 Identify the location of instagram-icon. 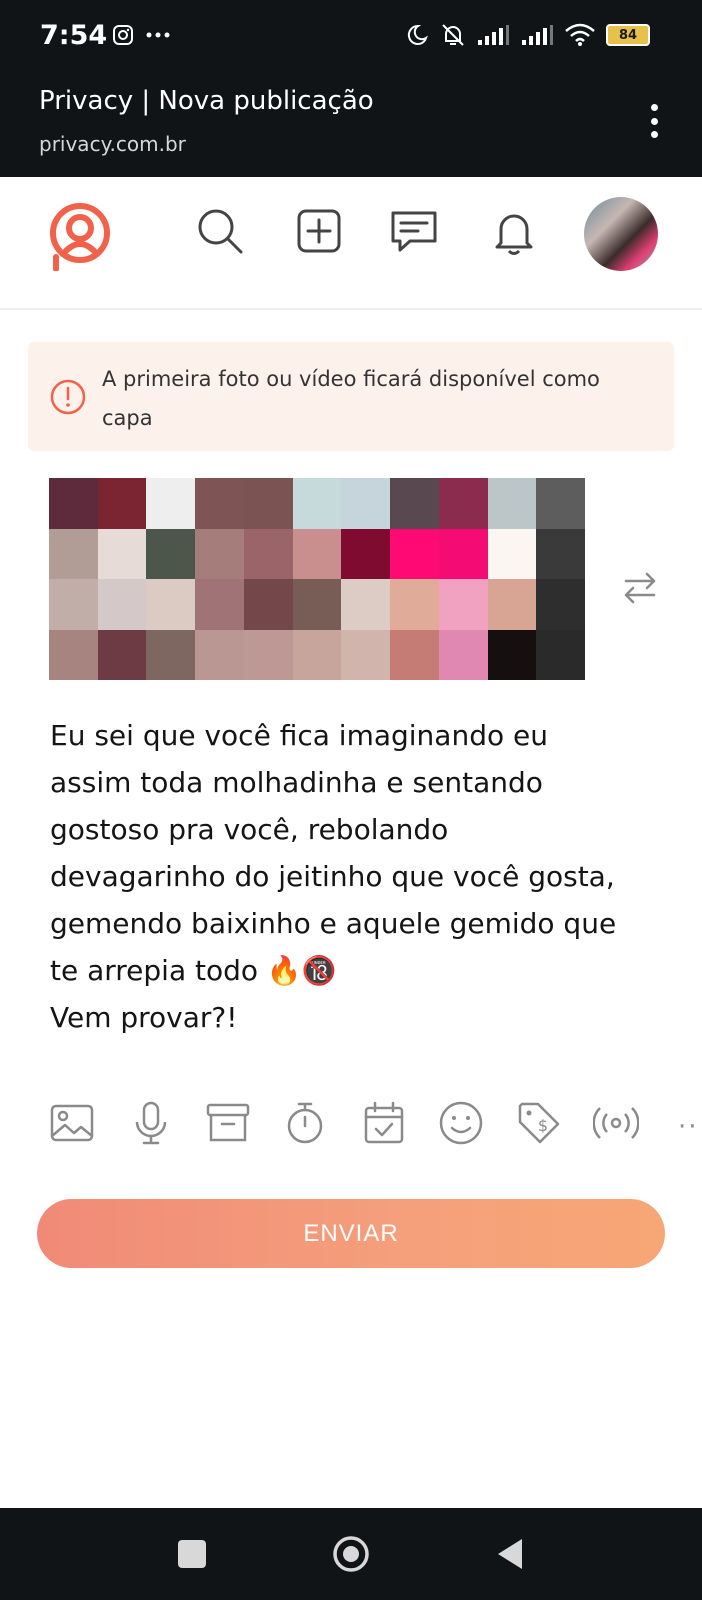
(123, 35).